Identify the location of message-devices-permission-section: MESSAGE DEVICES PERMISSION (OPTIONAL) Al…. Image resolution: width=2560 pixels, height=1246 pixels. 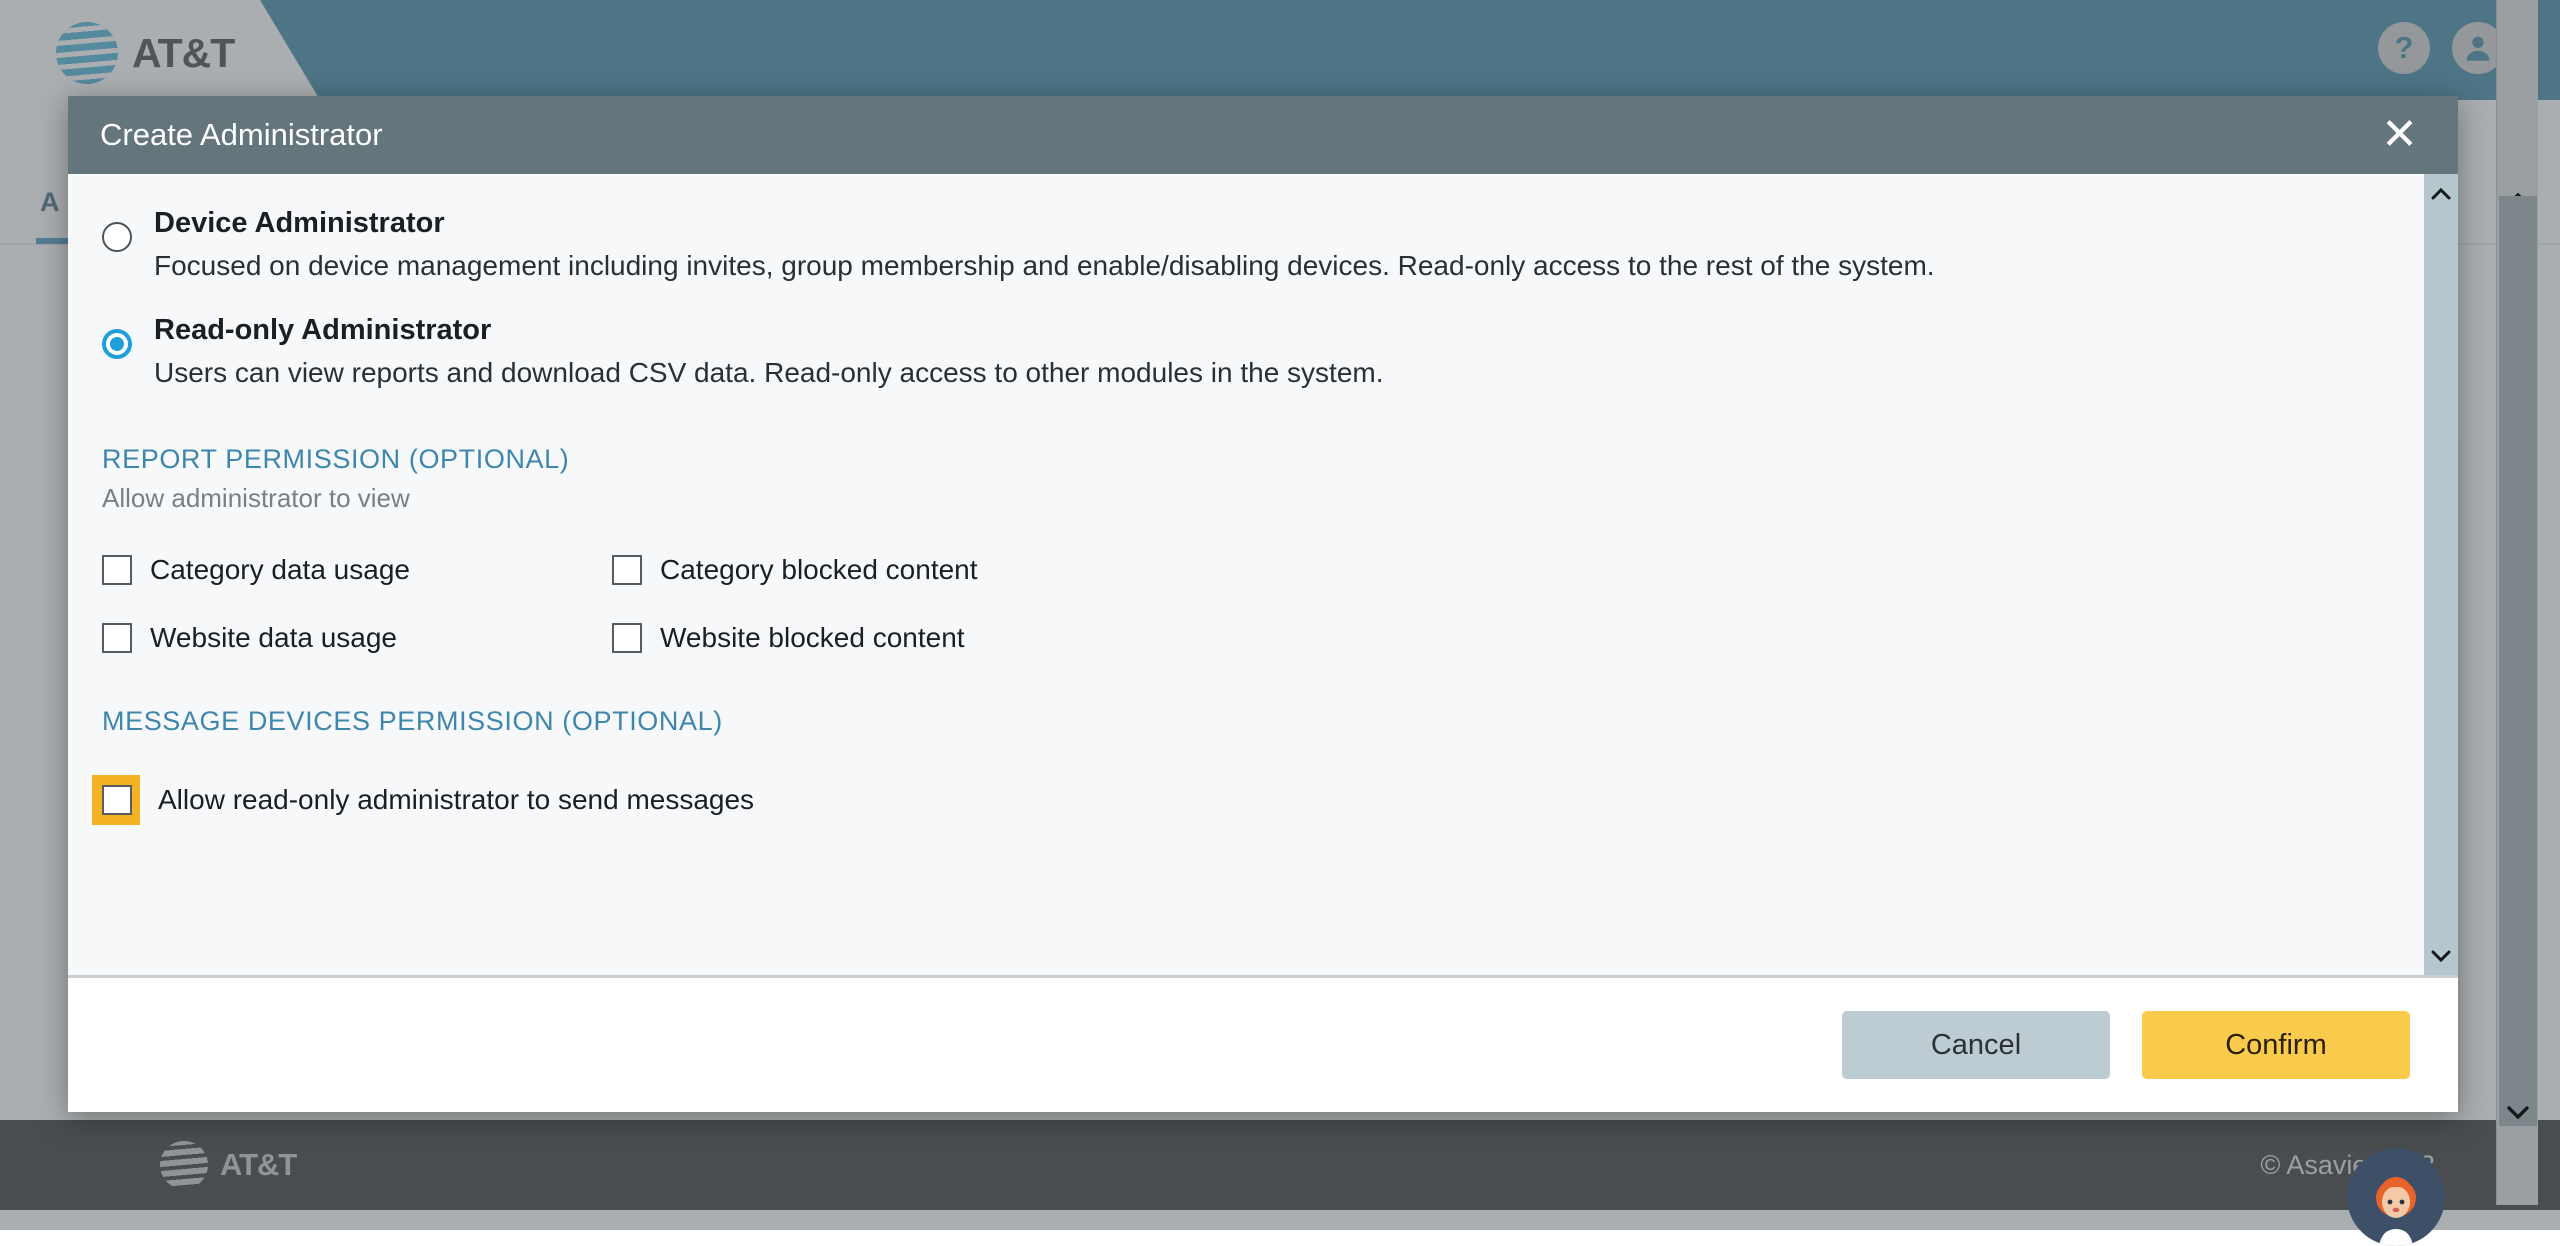
(1260, 765).